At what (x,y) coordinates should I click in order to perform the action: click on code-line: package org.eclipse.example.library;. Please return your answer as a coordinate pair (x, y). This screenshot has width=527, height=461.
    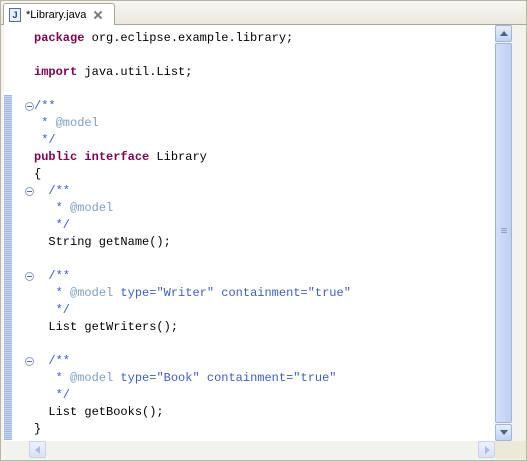
    Looking at the image, I should click on (163, 38).